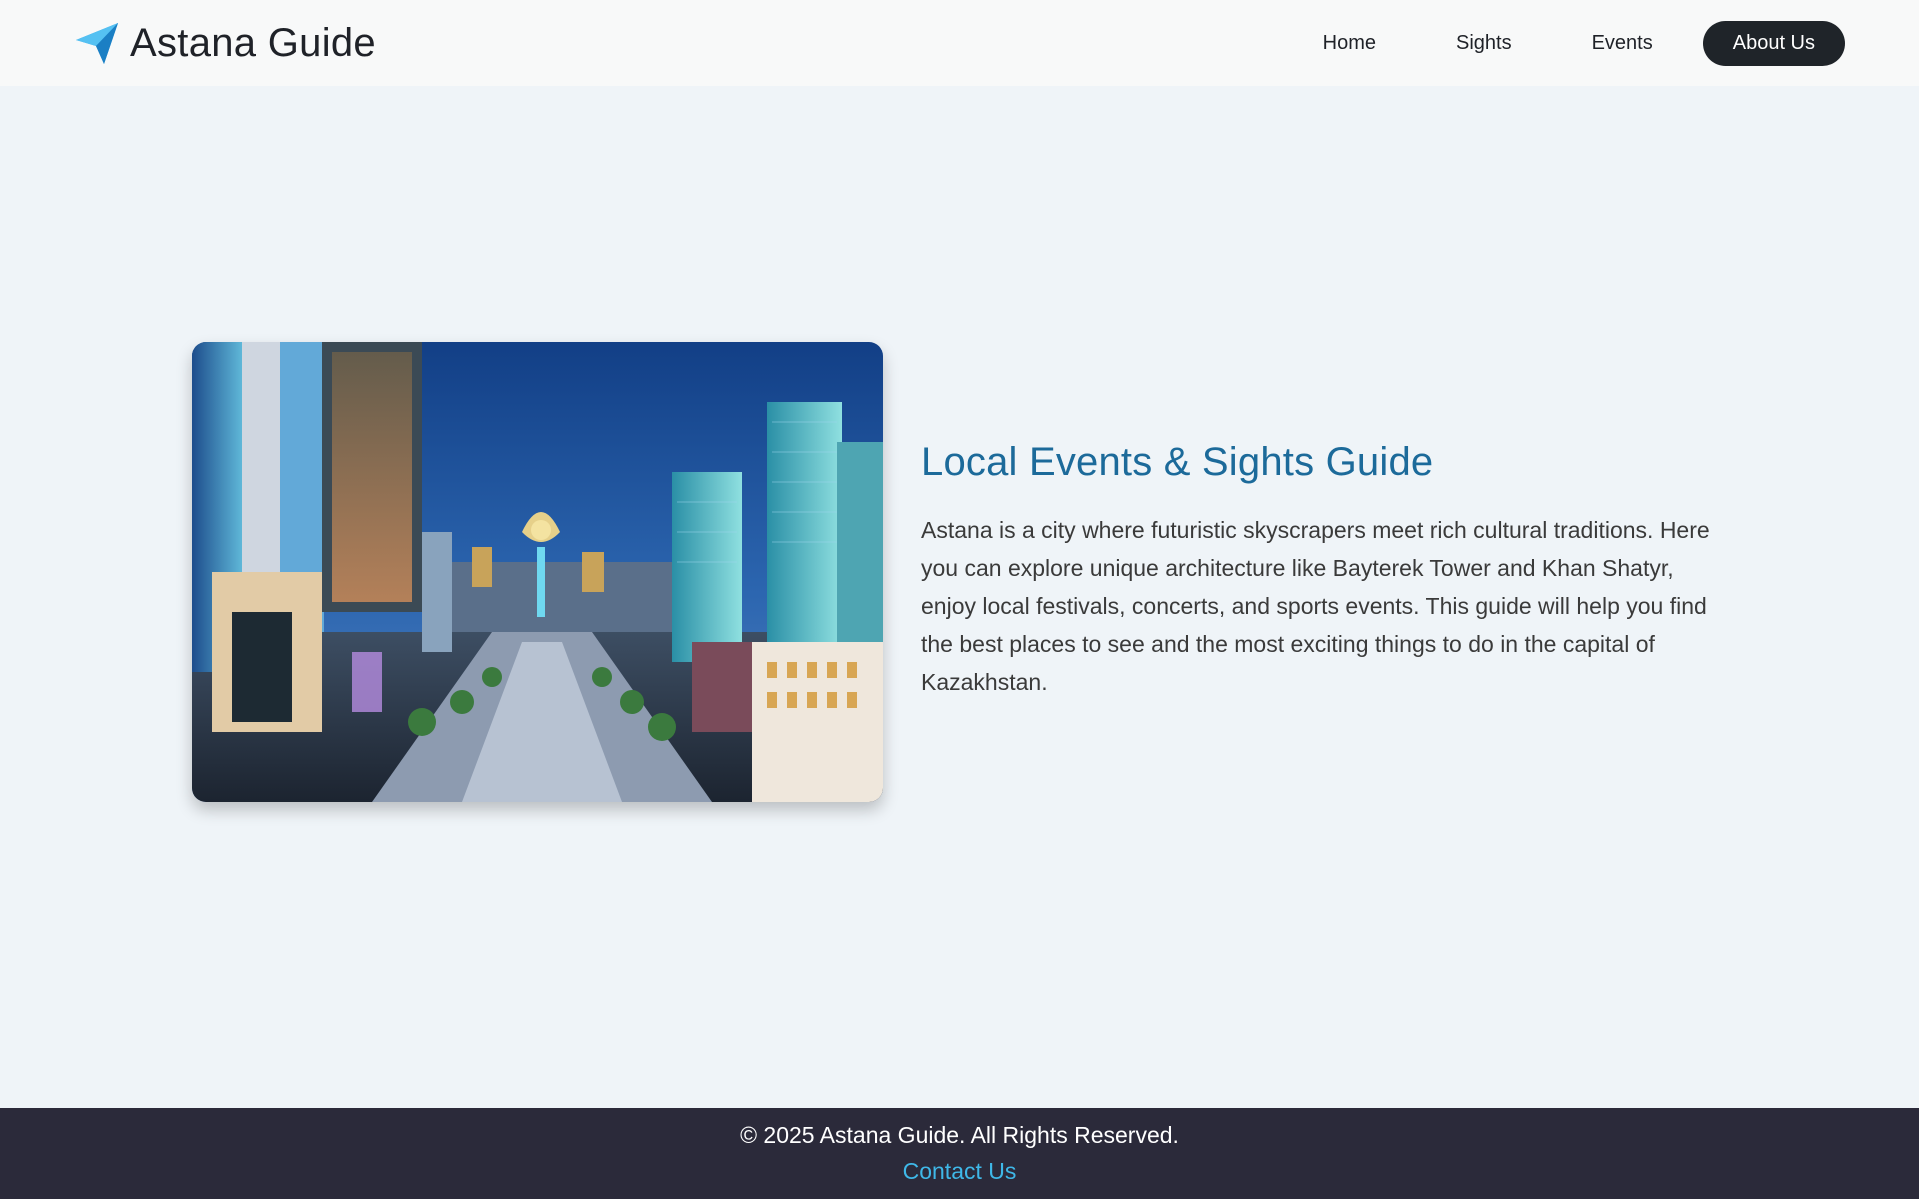  I want to click on hero-title: Local Events & Sights Guide, so click(1177, 462).